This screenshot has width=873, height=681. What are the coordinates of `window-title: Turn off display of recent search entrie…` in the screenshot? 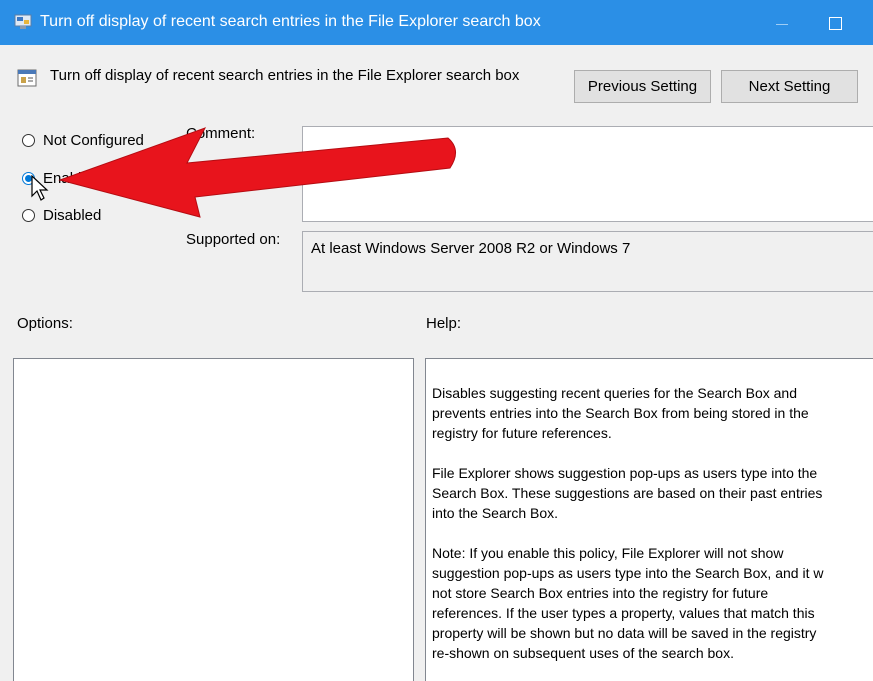 It's located at (290, 21).